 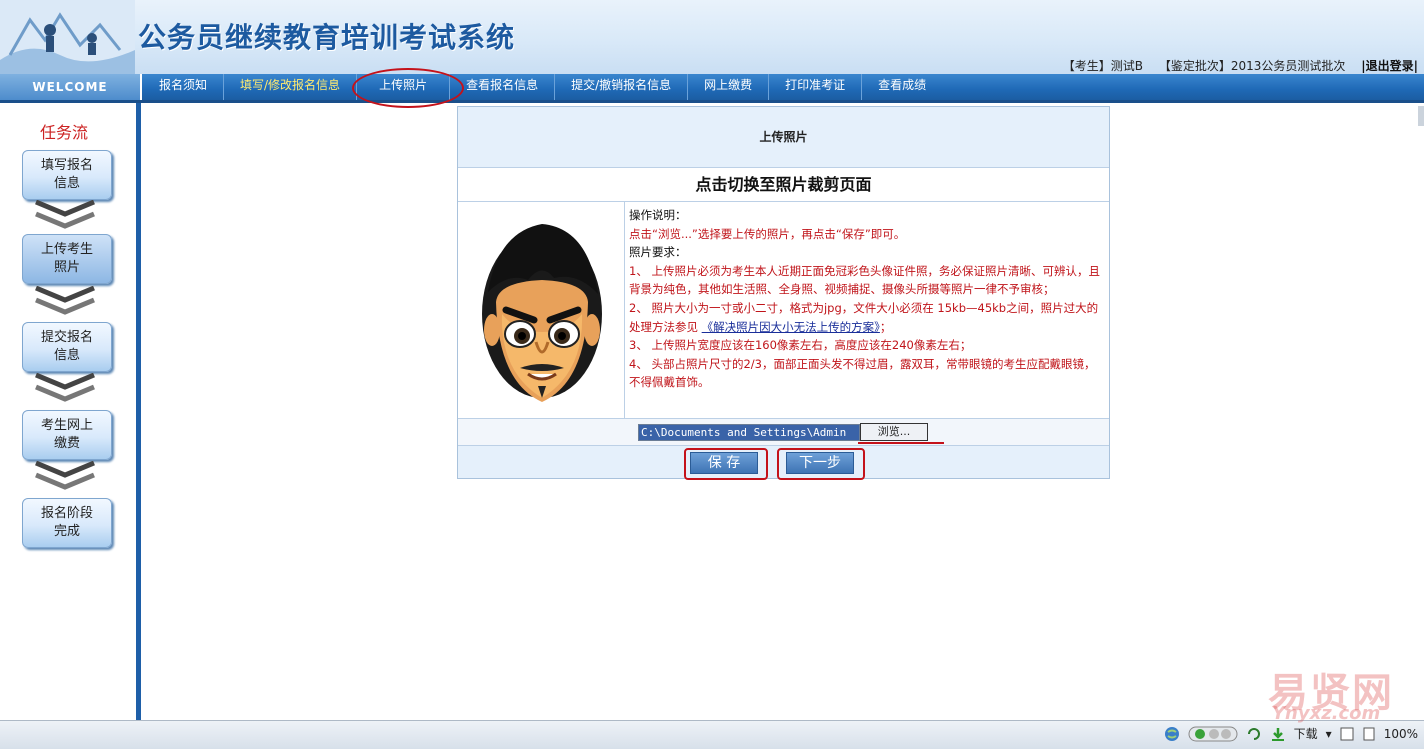 What do you see at coordinates (658, 215) in the screenshot?
I see `op-title: 操作说明：` at bounding box center [658, 215].